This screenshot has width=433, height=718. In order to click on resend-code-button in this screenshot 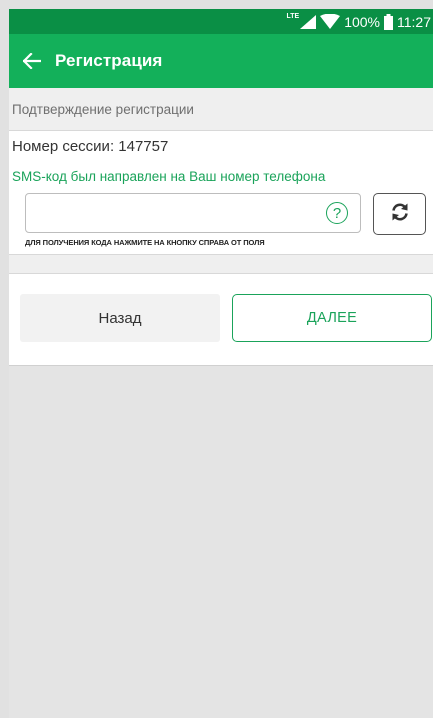, I will do `click(399, 214)`.